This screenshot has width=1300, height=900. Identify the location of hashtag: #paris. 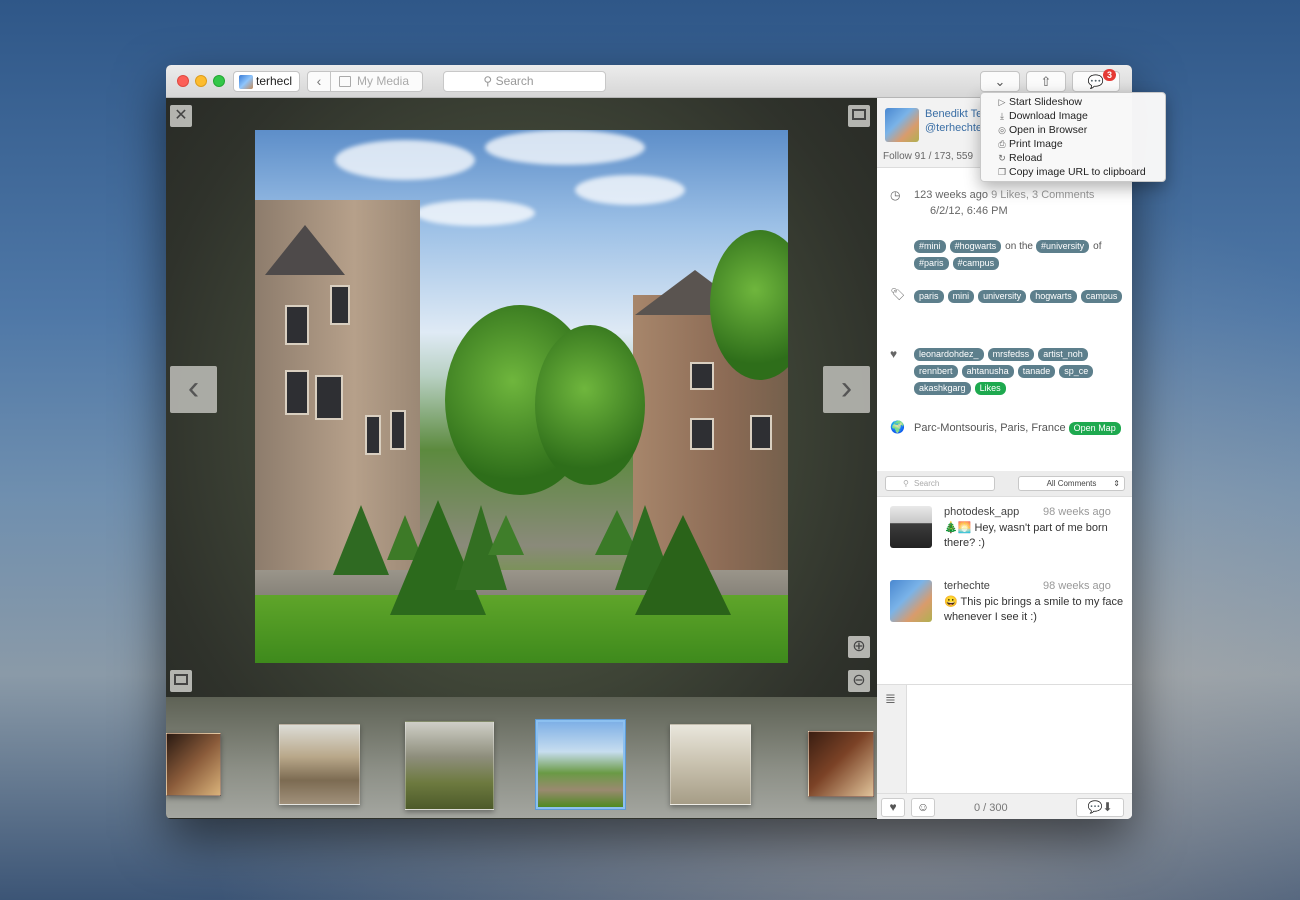
(931, 263).